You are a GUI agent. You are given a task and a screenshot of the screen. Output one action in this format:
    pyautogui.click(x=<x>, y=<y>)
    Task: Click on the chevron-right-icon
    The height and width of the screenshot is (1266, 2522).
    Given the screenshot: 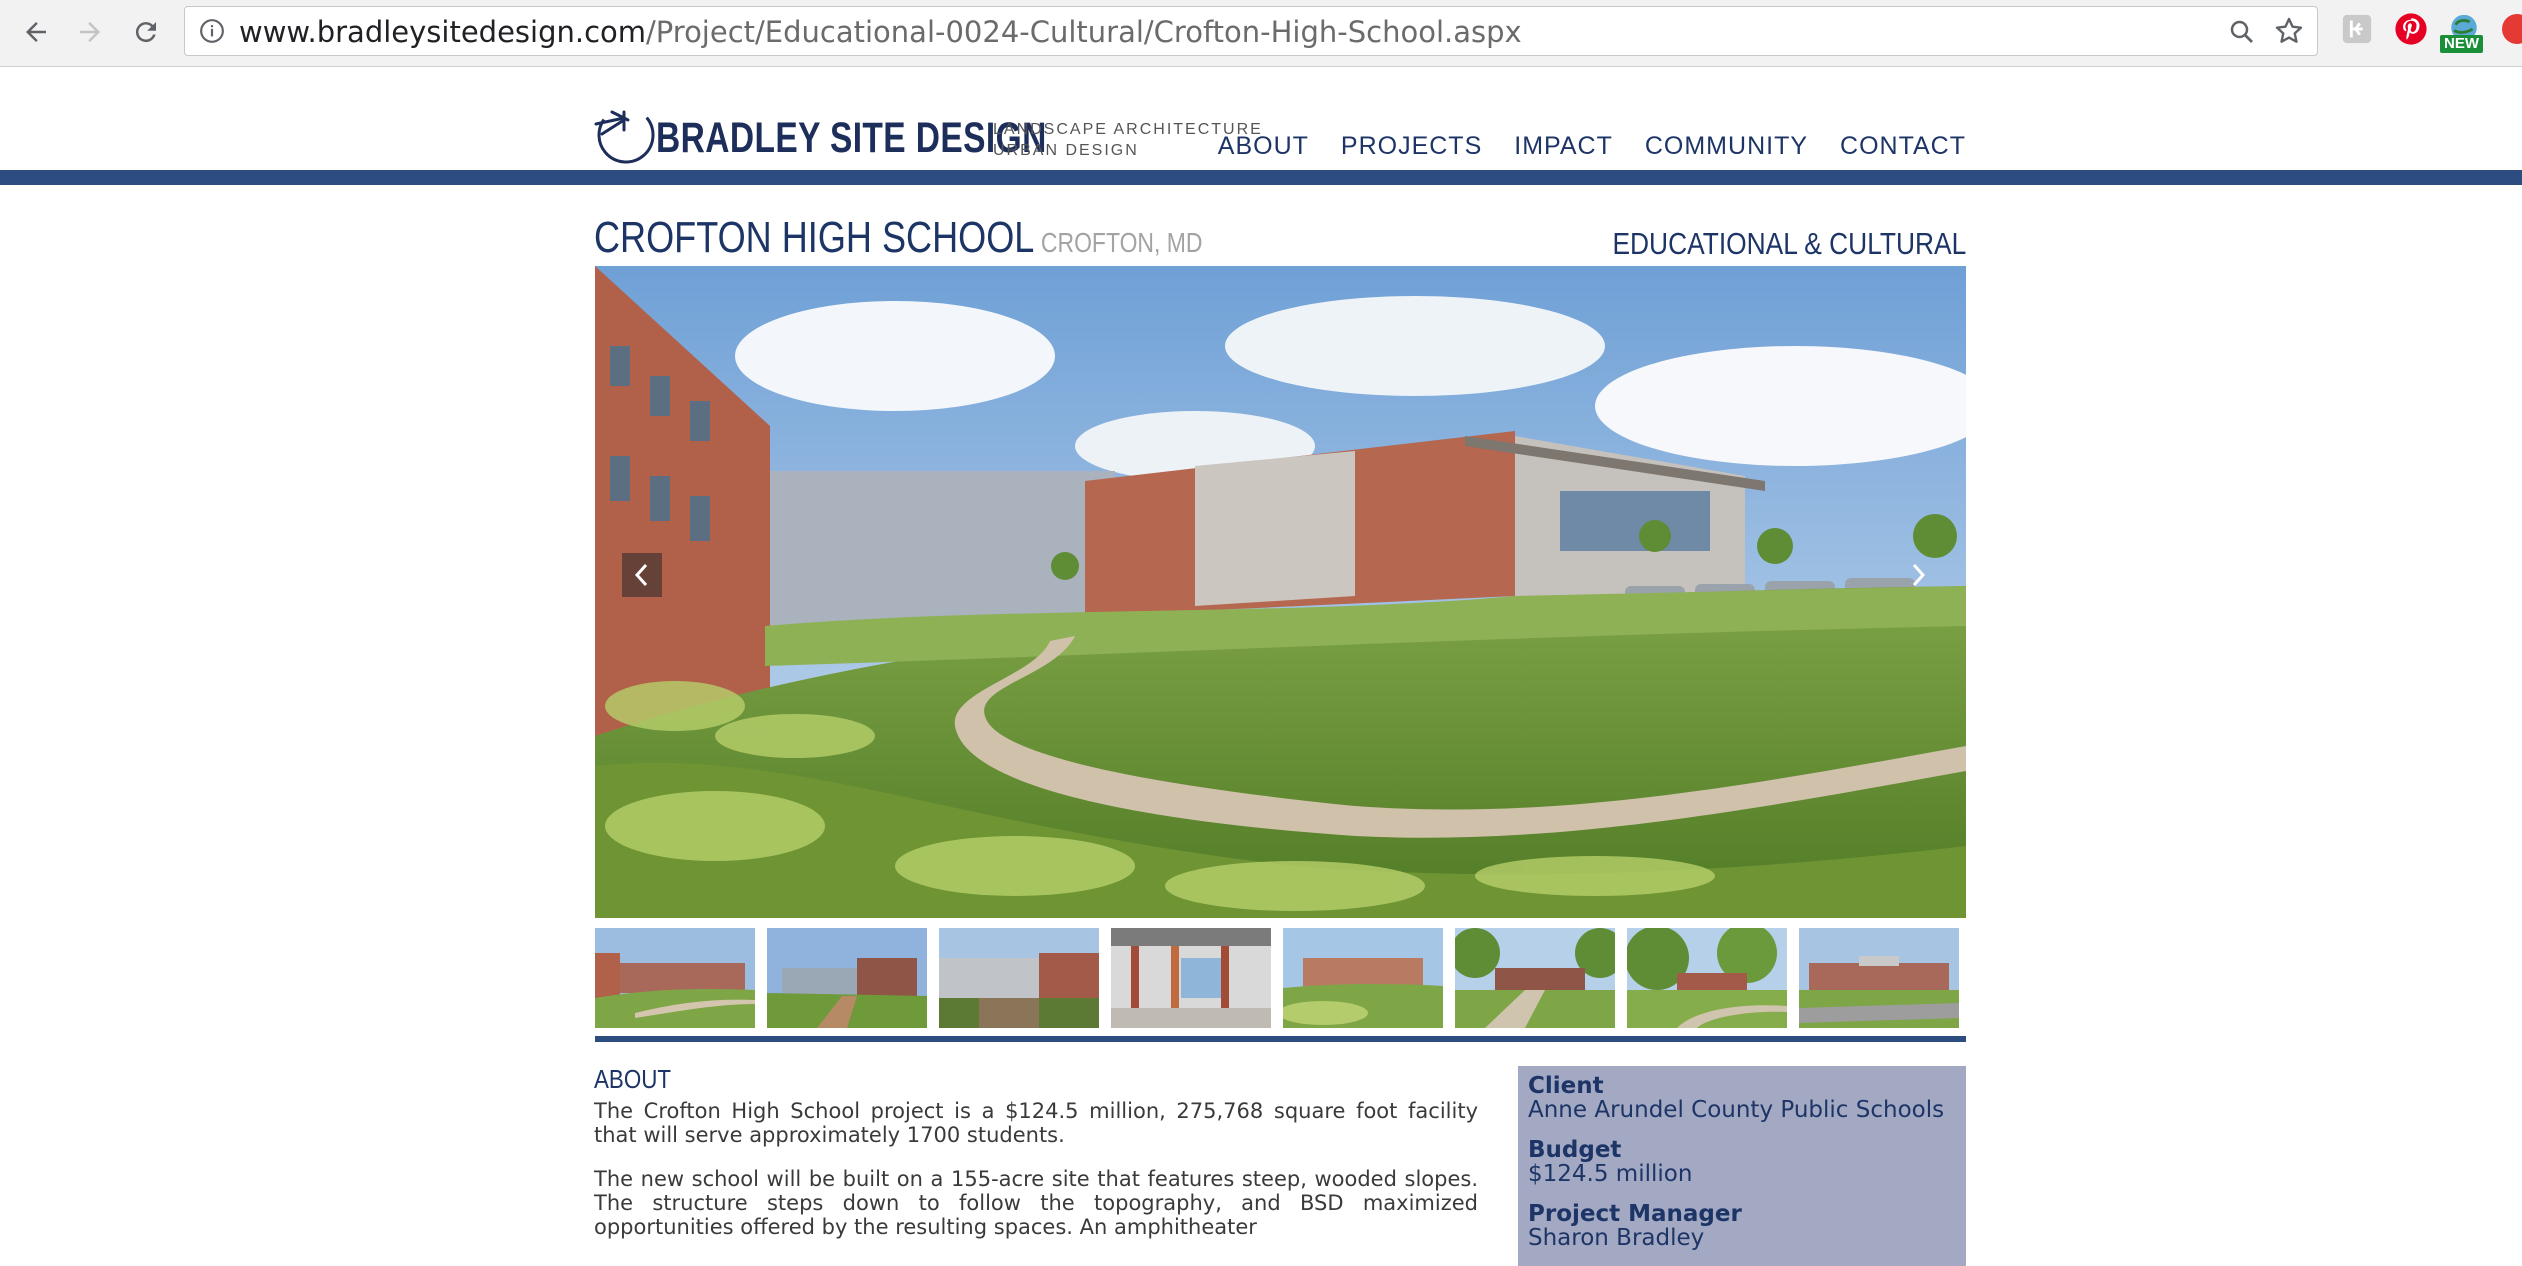 What is the action you would take?
    pyautogui.click(x=1919, y=575)
    